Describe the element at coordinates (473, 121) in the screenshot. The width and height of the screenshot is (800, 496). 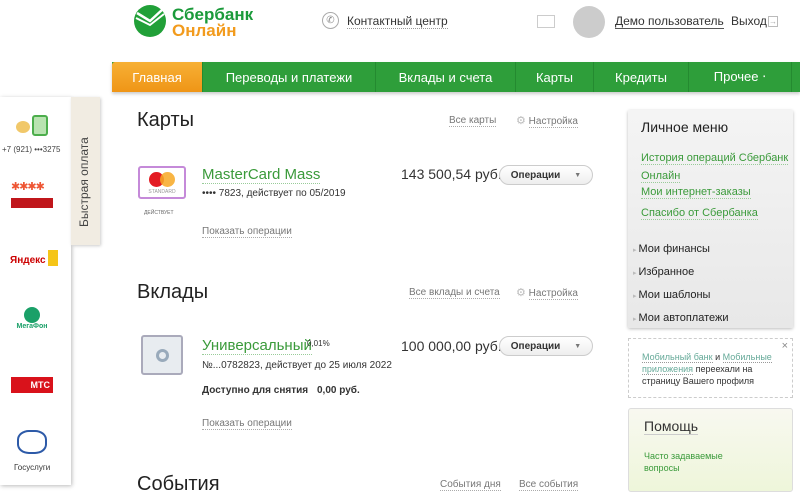
I see `all-cards-link: Все карты` at that location.